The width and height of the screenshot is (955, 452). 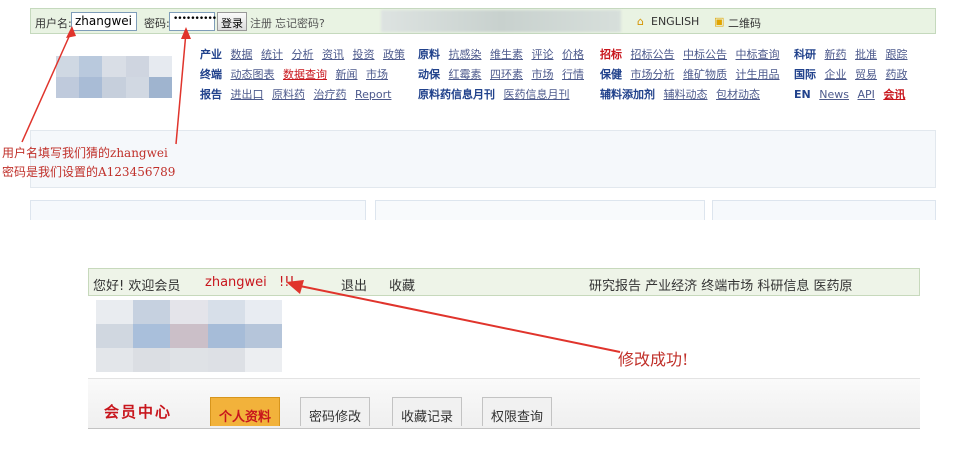 I want to click on tab-strip: 个人资料 密码修改 收藏记录 权限查询, so click(x=410, y=413).